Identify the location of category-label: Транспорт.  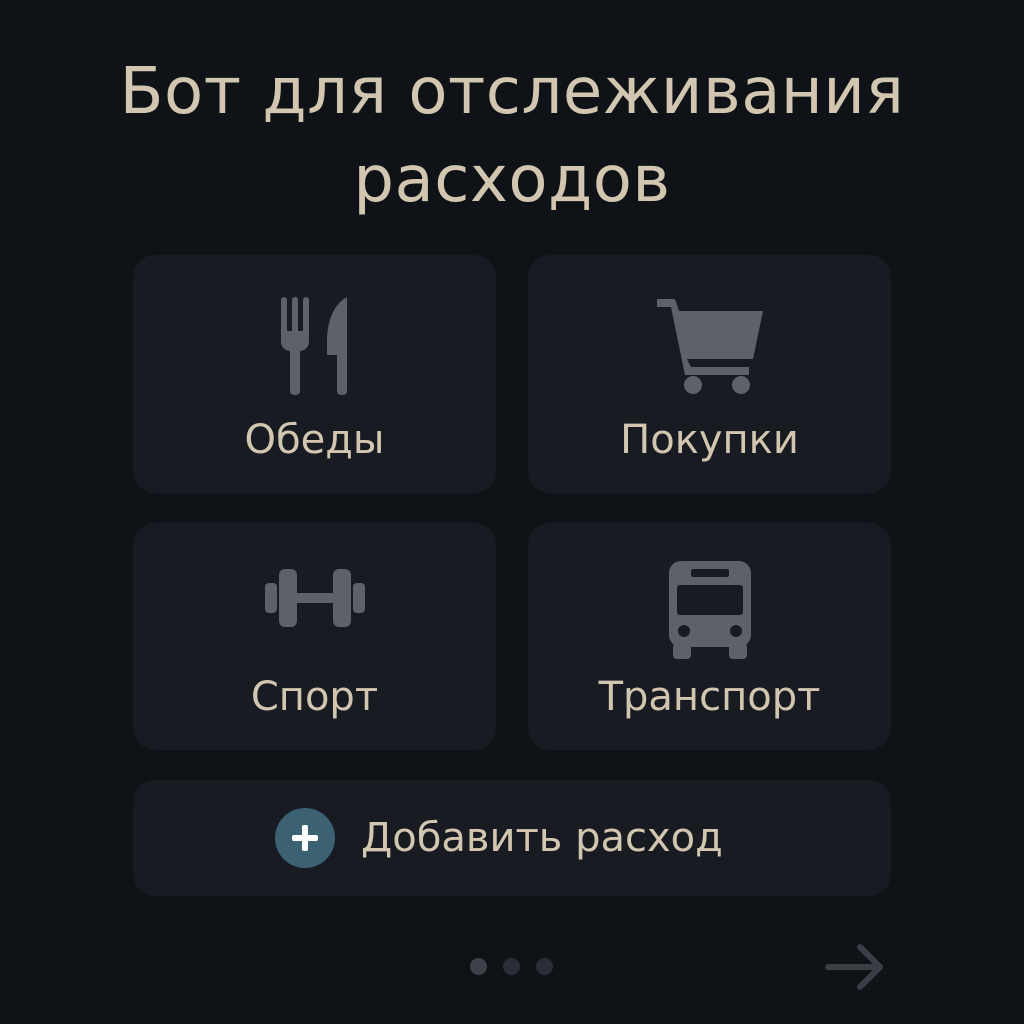
(709, 697).